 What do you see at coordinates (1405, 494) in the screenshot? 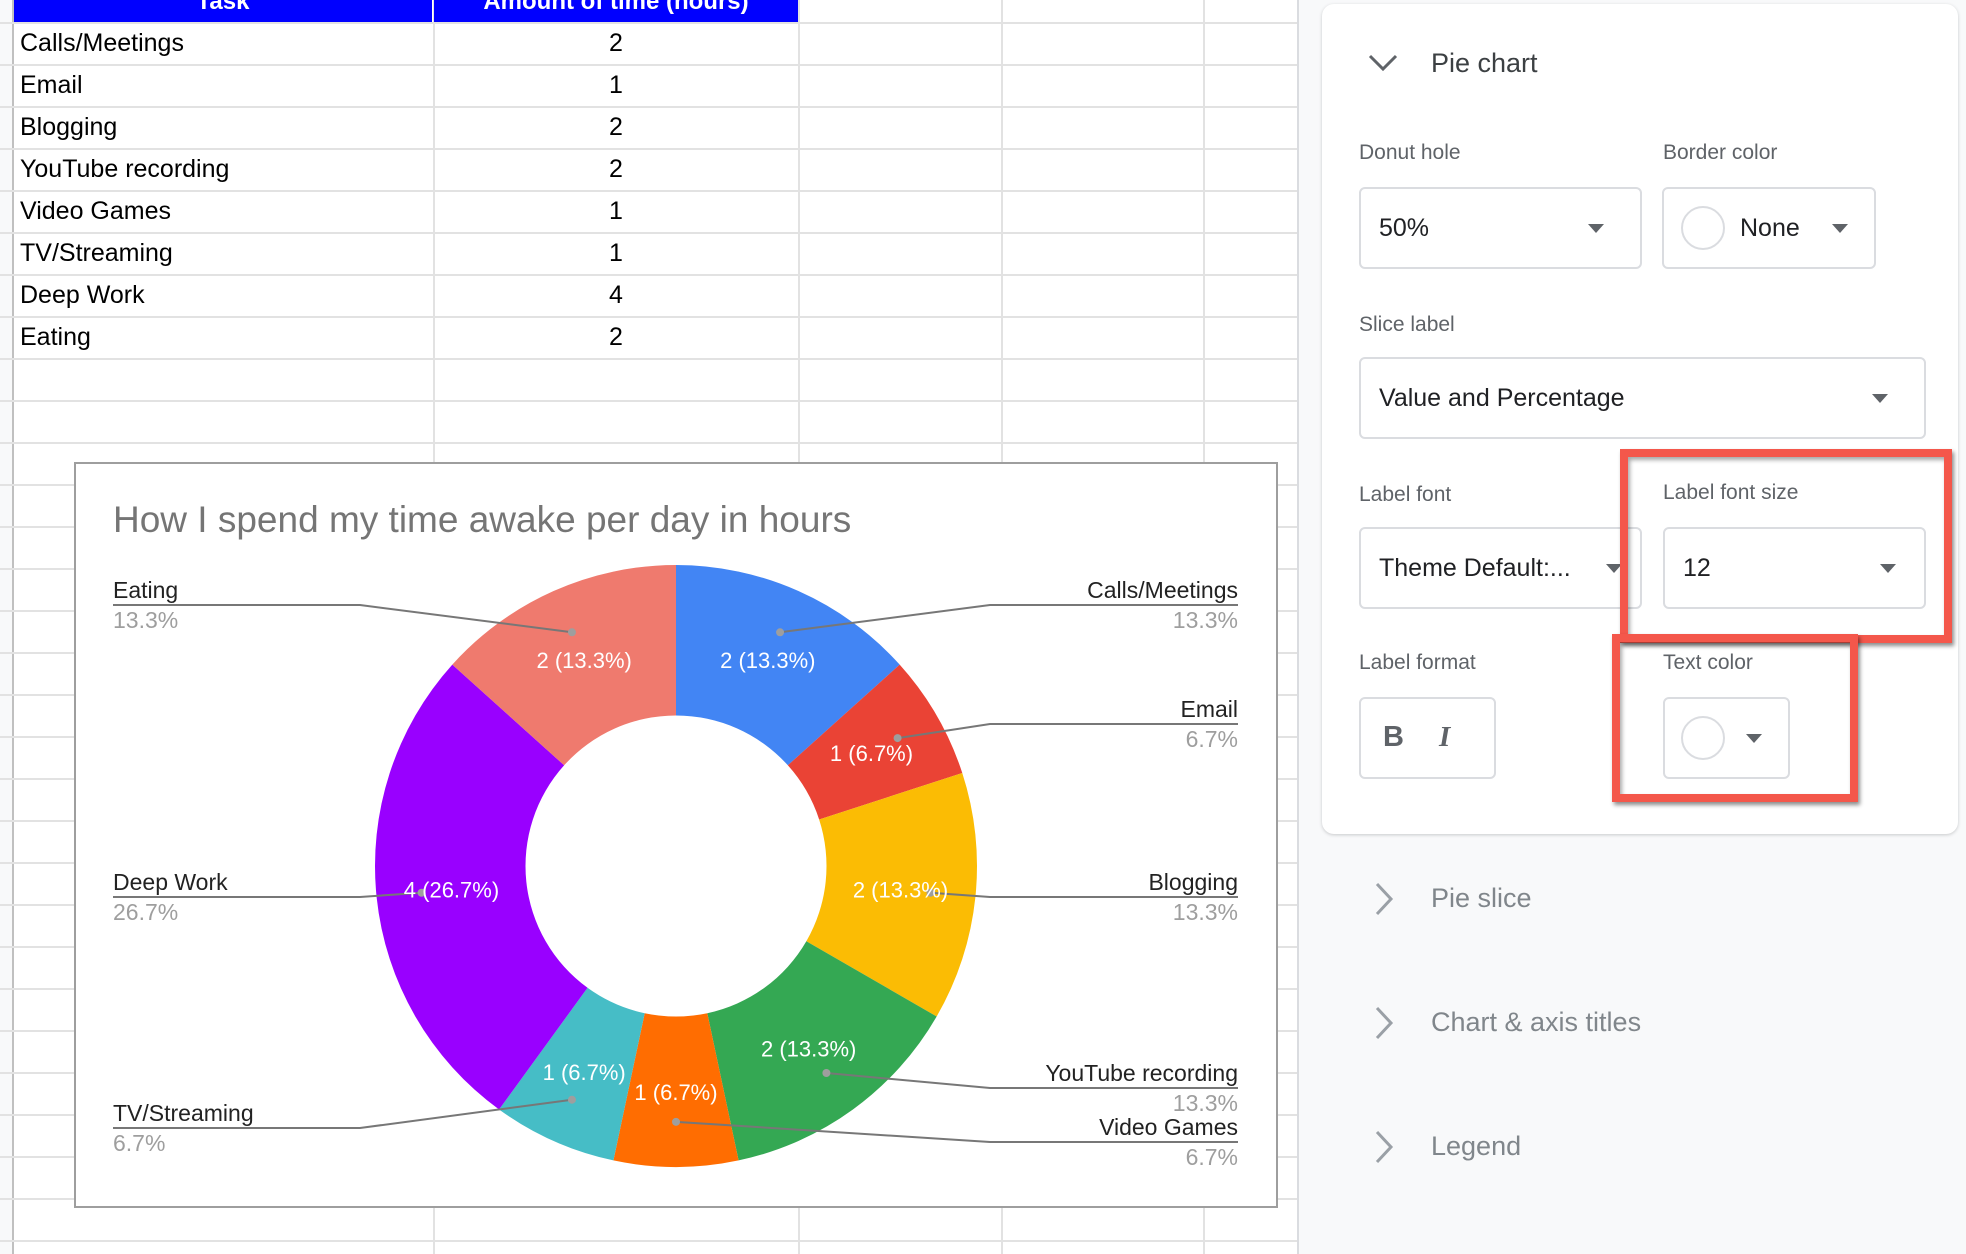
I see `label-font-label: Label font` at bounding box center [1405, 494].